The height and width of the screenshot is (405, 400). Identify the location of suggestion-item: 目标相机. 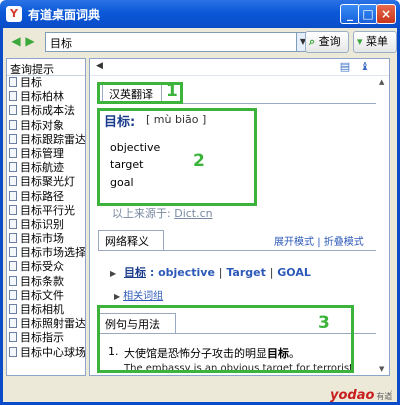
(46, 310).